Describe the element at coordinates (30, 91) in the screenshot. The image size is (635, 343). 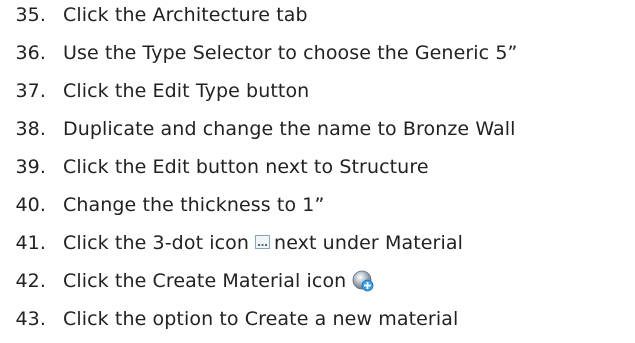
I see `step-number: 37.` at that location.